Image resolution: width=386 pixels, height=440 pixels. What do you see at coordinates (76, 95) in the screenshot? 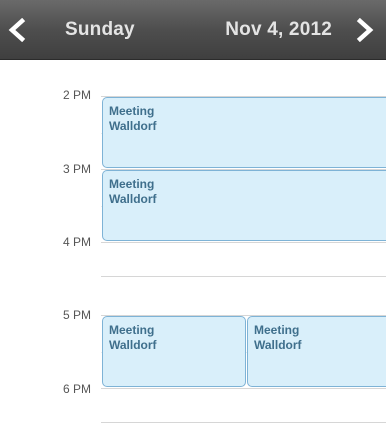
I see `hour-label: 2 PM` at bounding box center [76, 95].